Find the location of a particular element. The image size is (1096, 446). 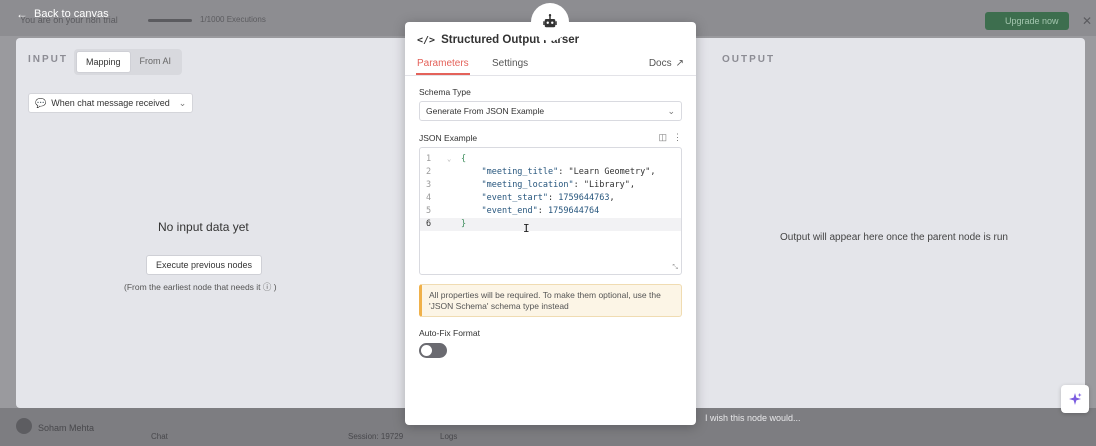

code-line: 6 } is located at coordinates (550, 224).